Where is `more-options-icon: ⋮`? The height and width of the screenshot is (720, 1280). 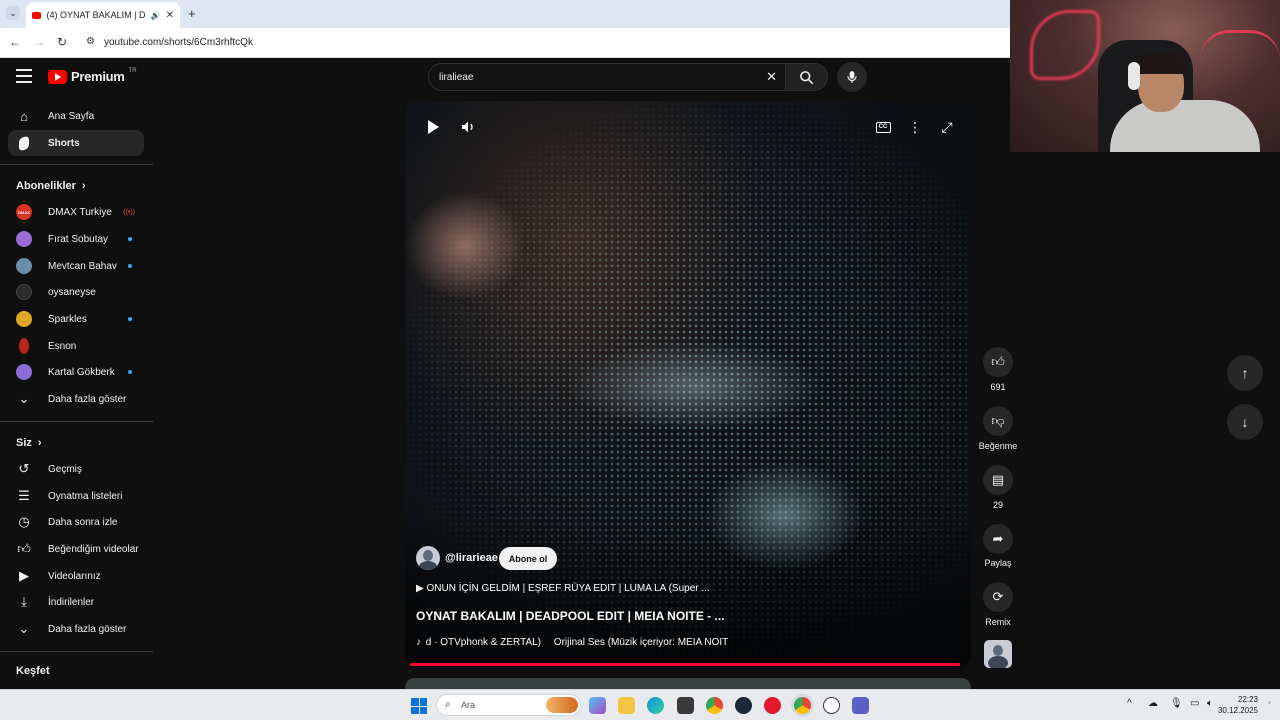 more-options-icon: ⋮ is located at coordinates (915, 127).